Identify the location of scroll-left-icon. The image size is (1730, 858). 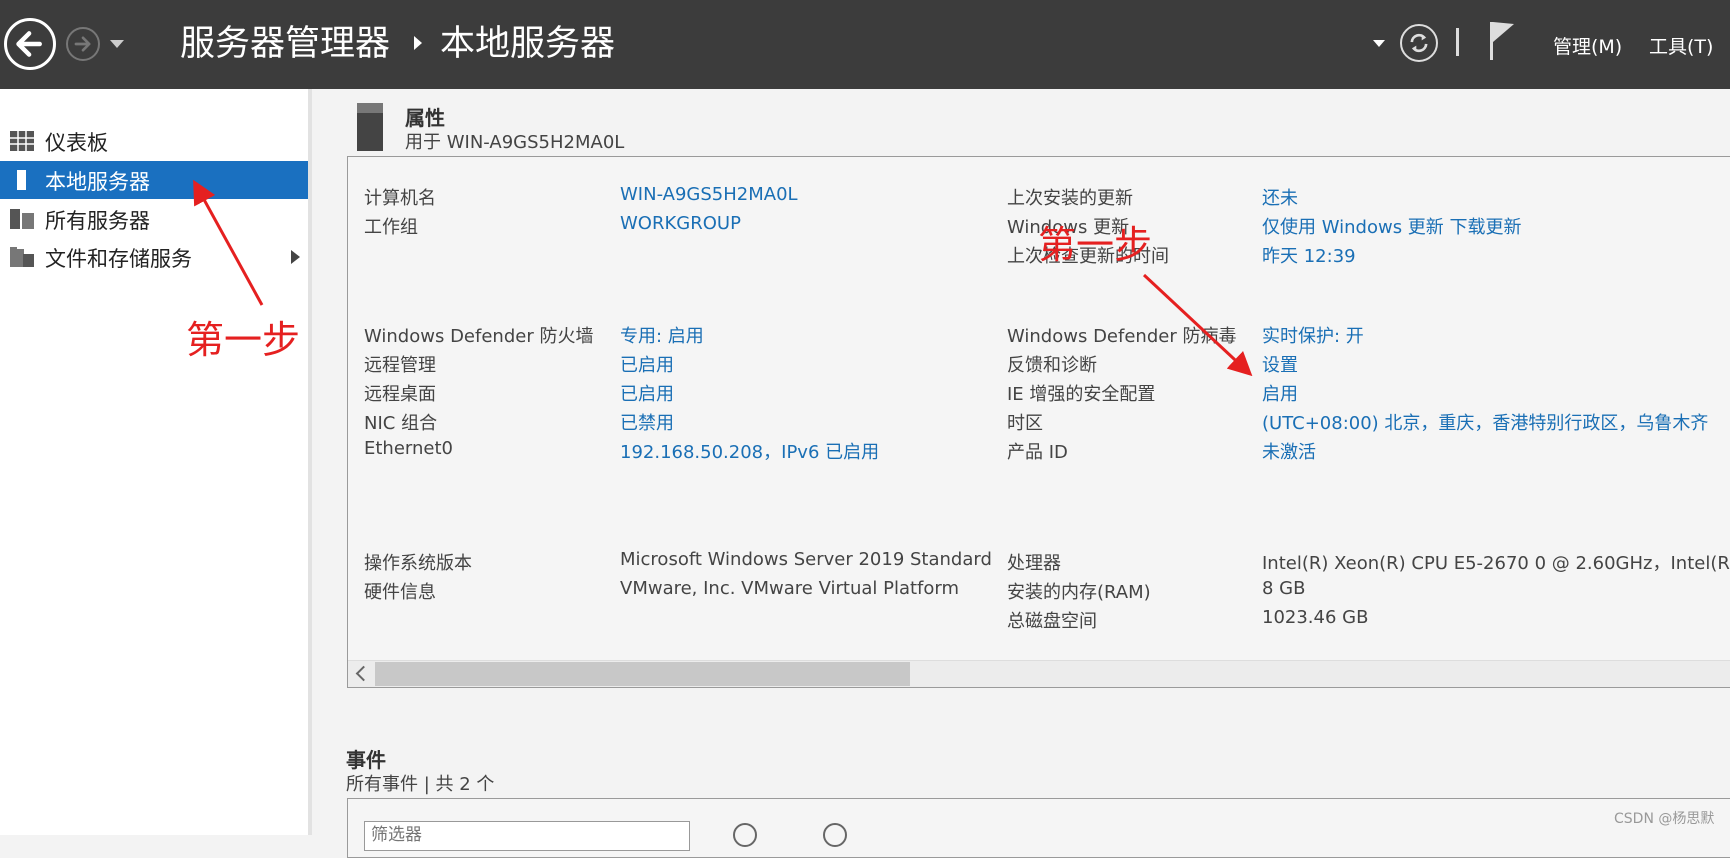
(363, 673).